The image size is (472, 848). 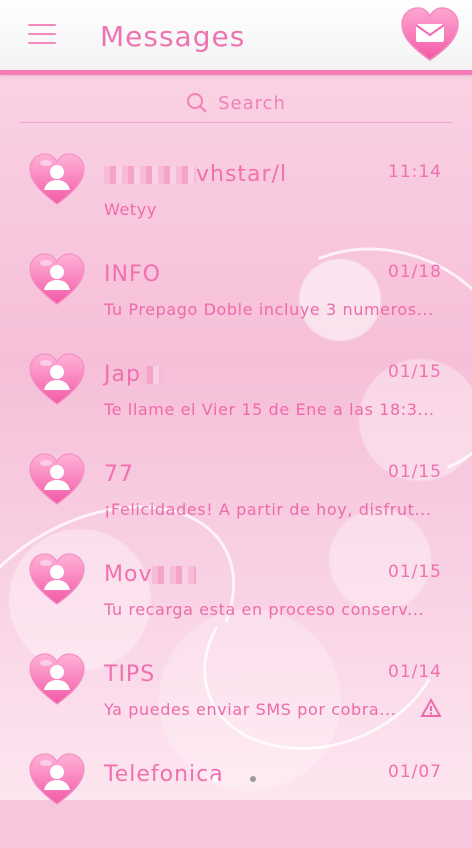 What do you see at coordinates (215, 779) in the screenshot?
I see `page-dot` at bounding box center [215, 779].